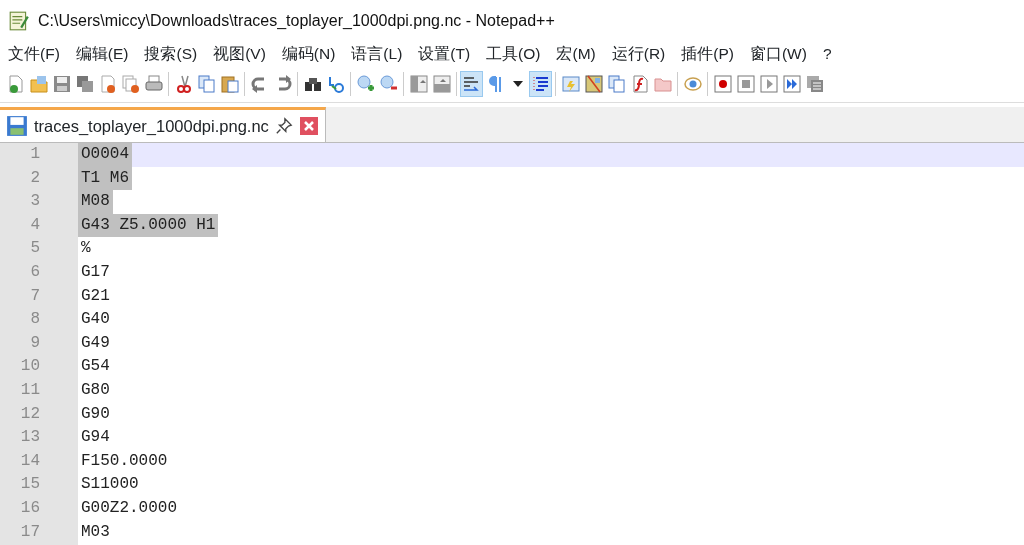  I want to click on line-number: 12, so click(39, 414).